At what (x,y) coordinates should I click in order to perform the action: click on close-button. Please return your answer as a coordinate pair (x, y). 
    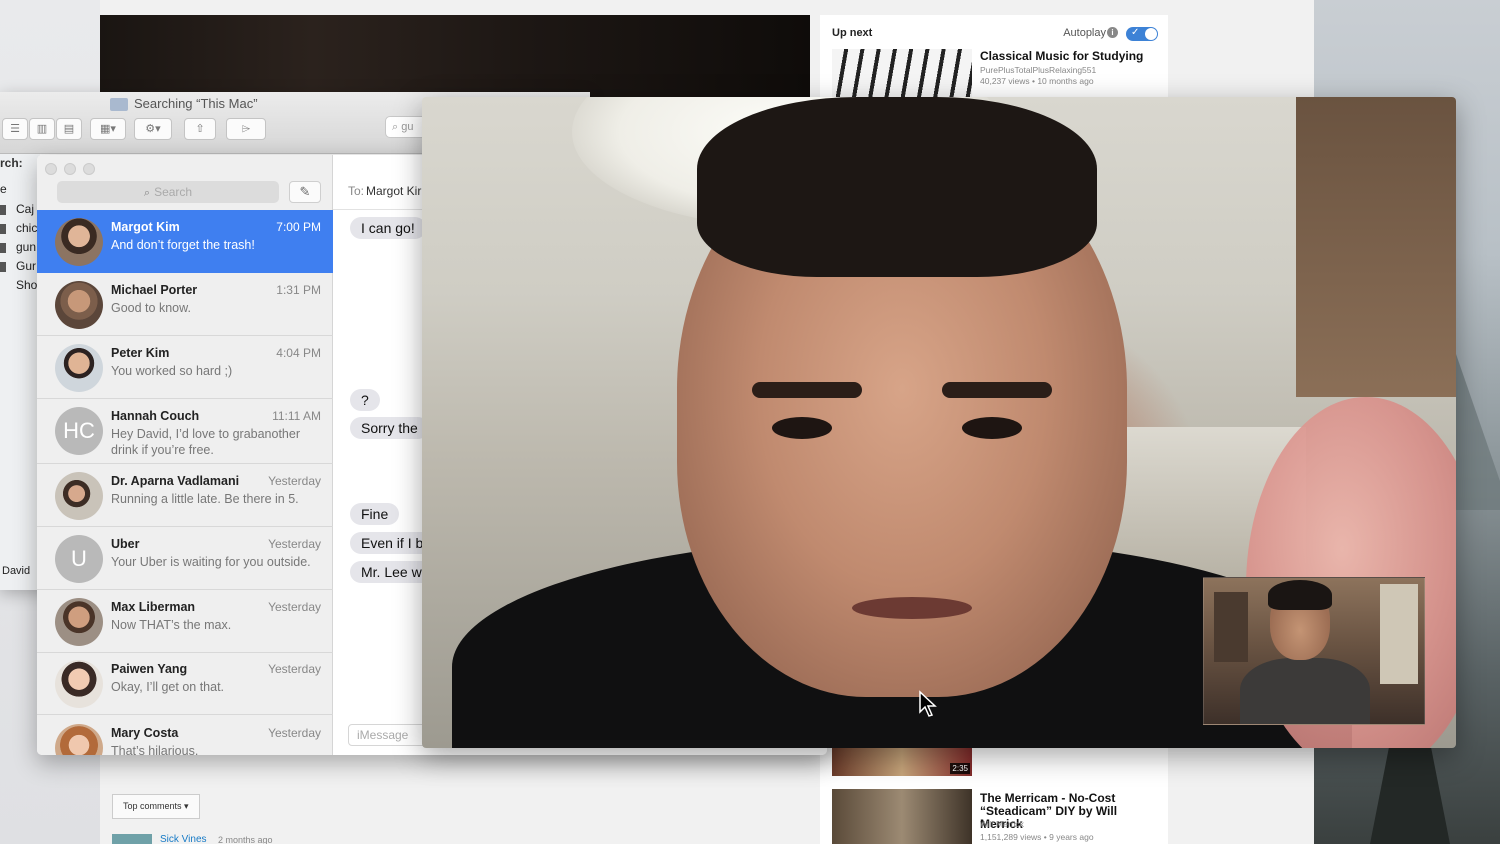
    Looking at the image, I should click on (51, 169).